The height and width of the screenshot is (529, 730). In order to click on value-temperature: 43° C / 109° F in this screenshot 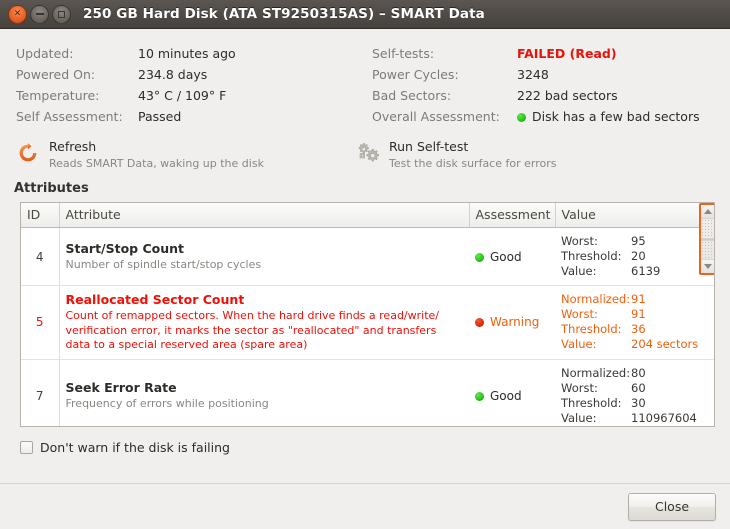, I will do `click(182, 95)`.